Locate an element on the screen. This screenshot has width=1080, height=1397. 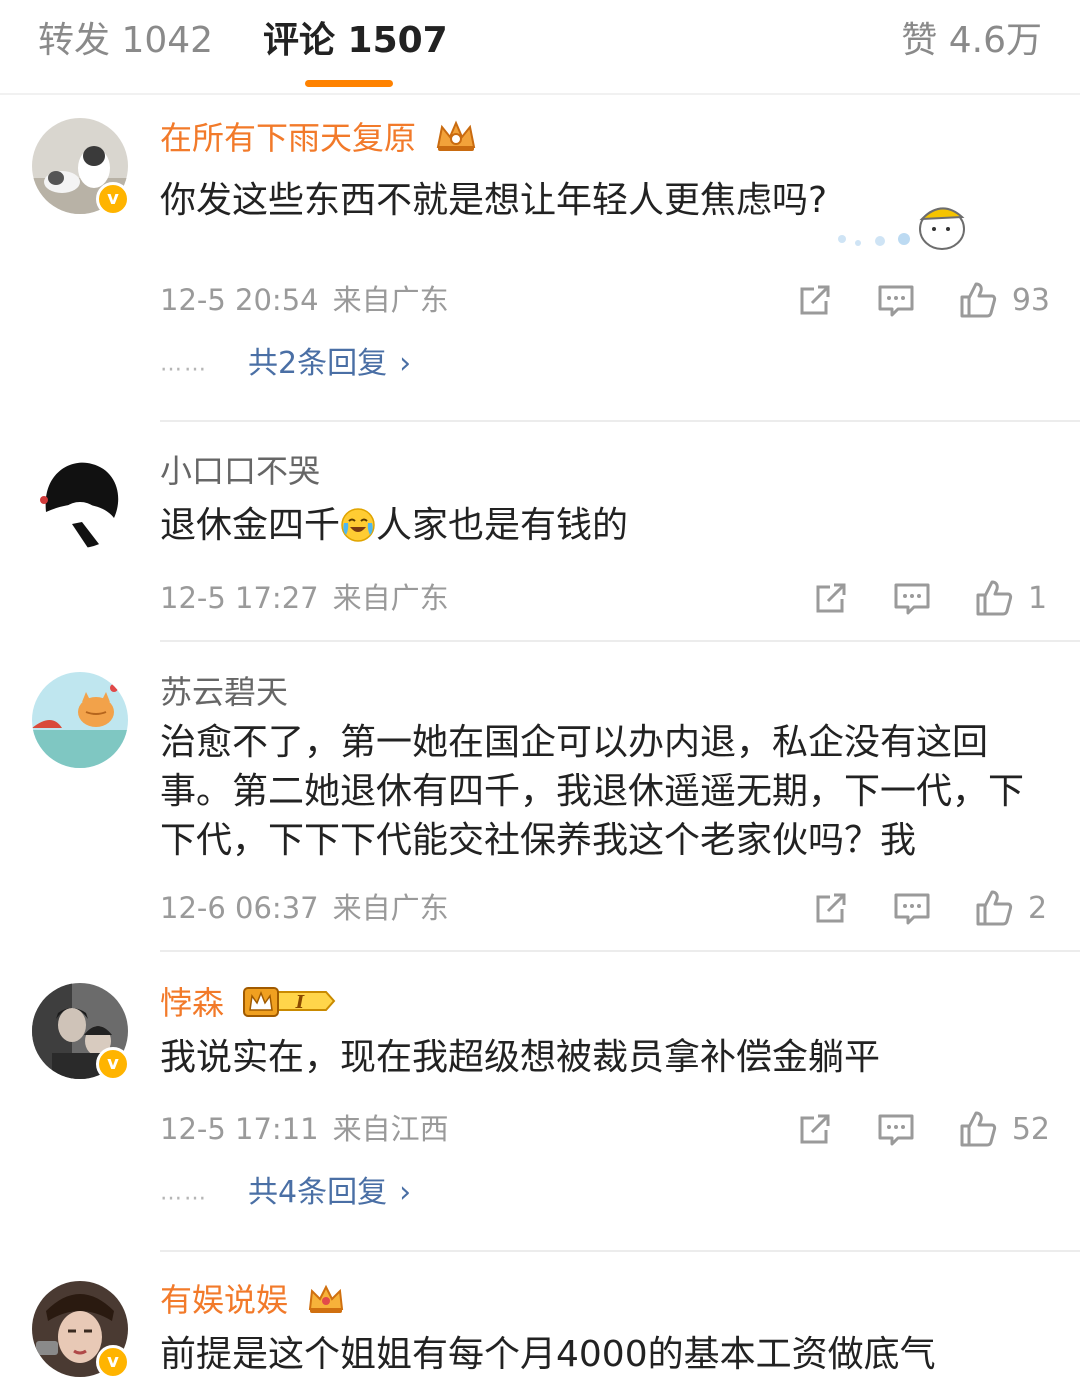
comment-text: 前提是这个姐姐有每个月4000的基本工资做底气 is located at coordinates (548, 1354).